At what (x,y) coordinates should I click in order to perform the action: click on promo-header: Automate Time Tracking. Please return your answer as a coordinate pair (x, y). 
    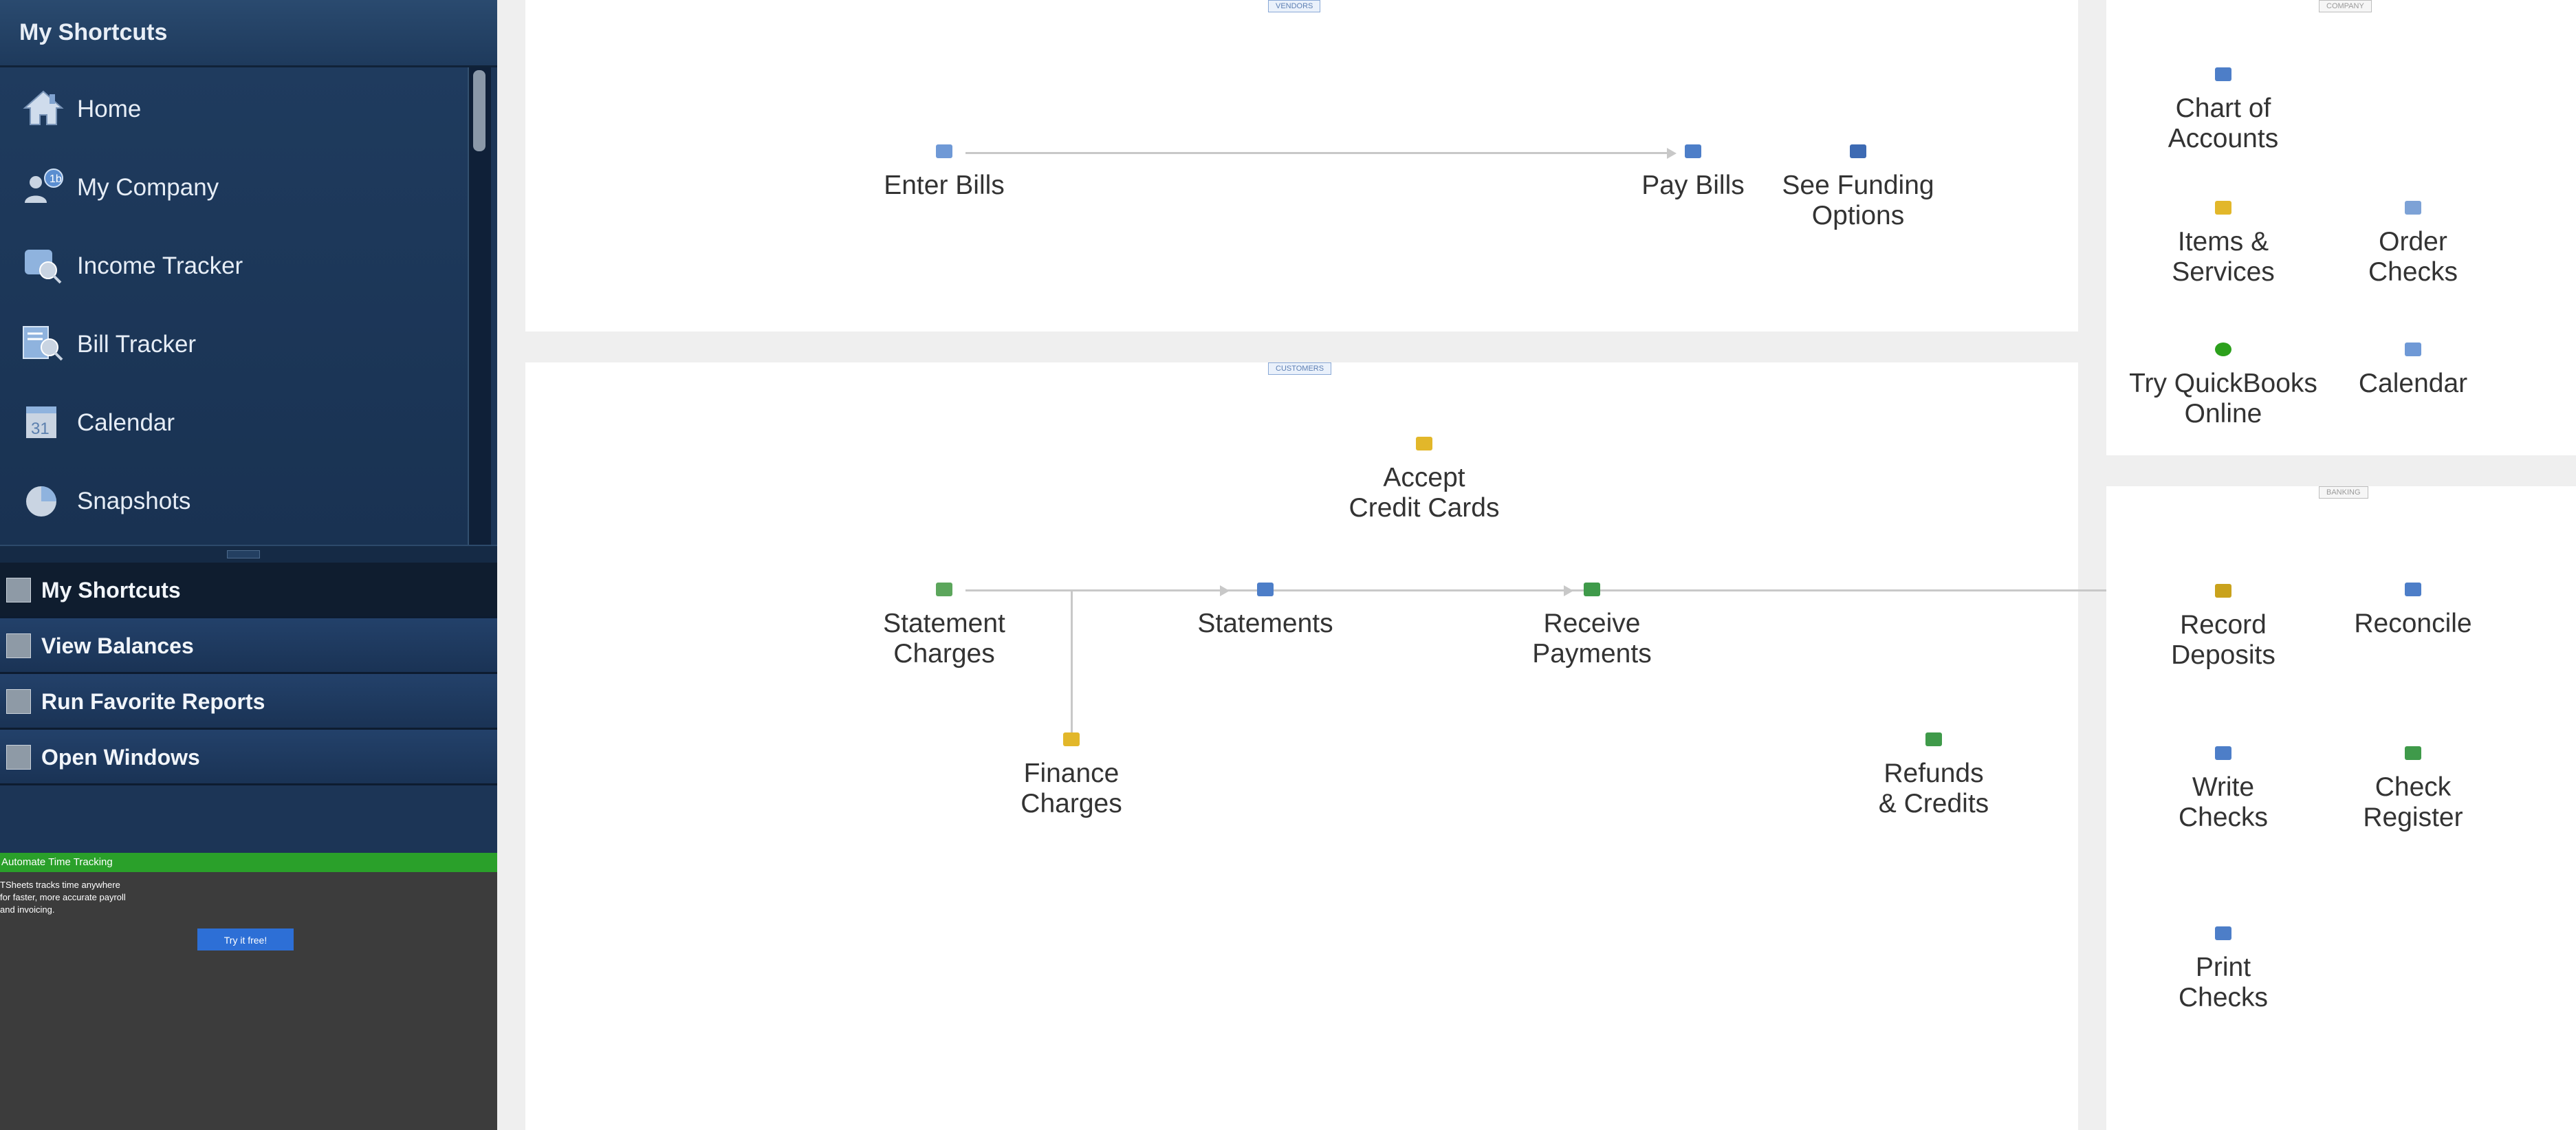
    Looking at the image, I should click on (248, 862).